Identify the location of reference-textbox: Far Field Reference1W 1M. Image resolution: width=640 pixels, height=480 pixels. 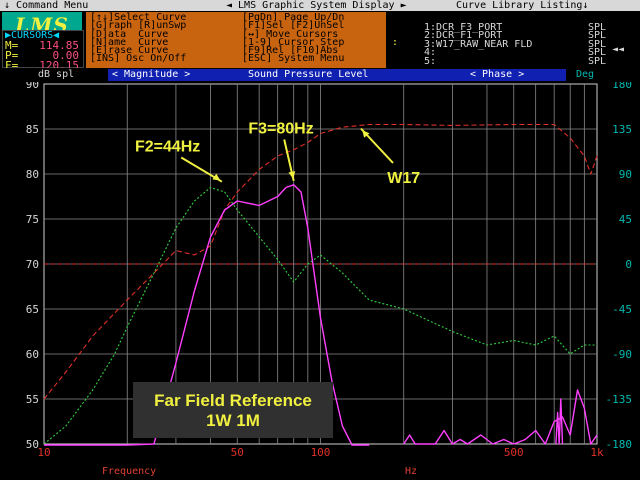
(233, 410).